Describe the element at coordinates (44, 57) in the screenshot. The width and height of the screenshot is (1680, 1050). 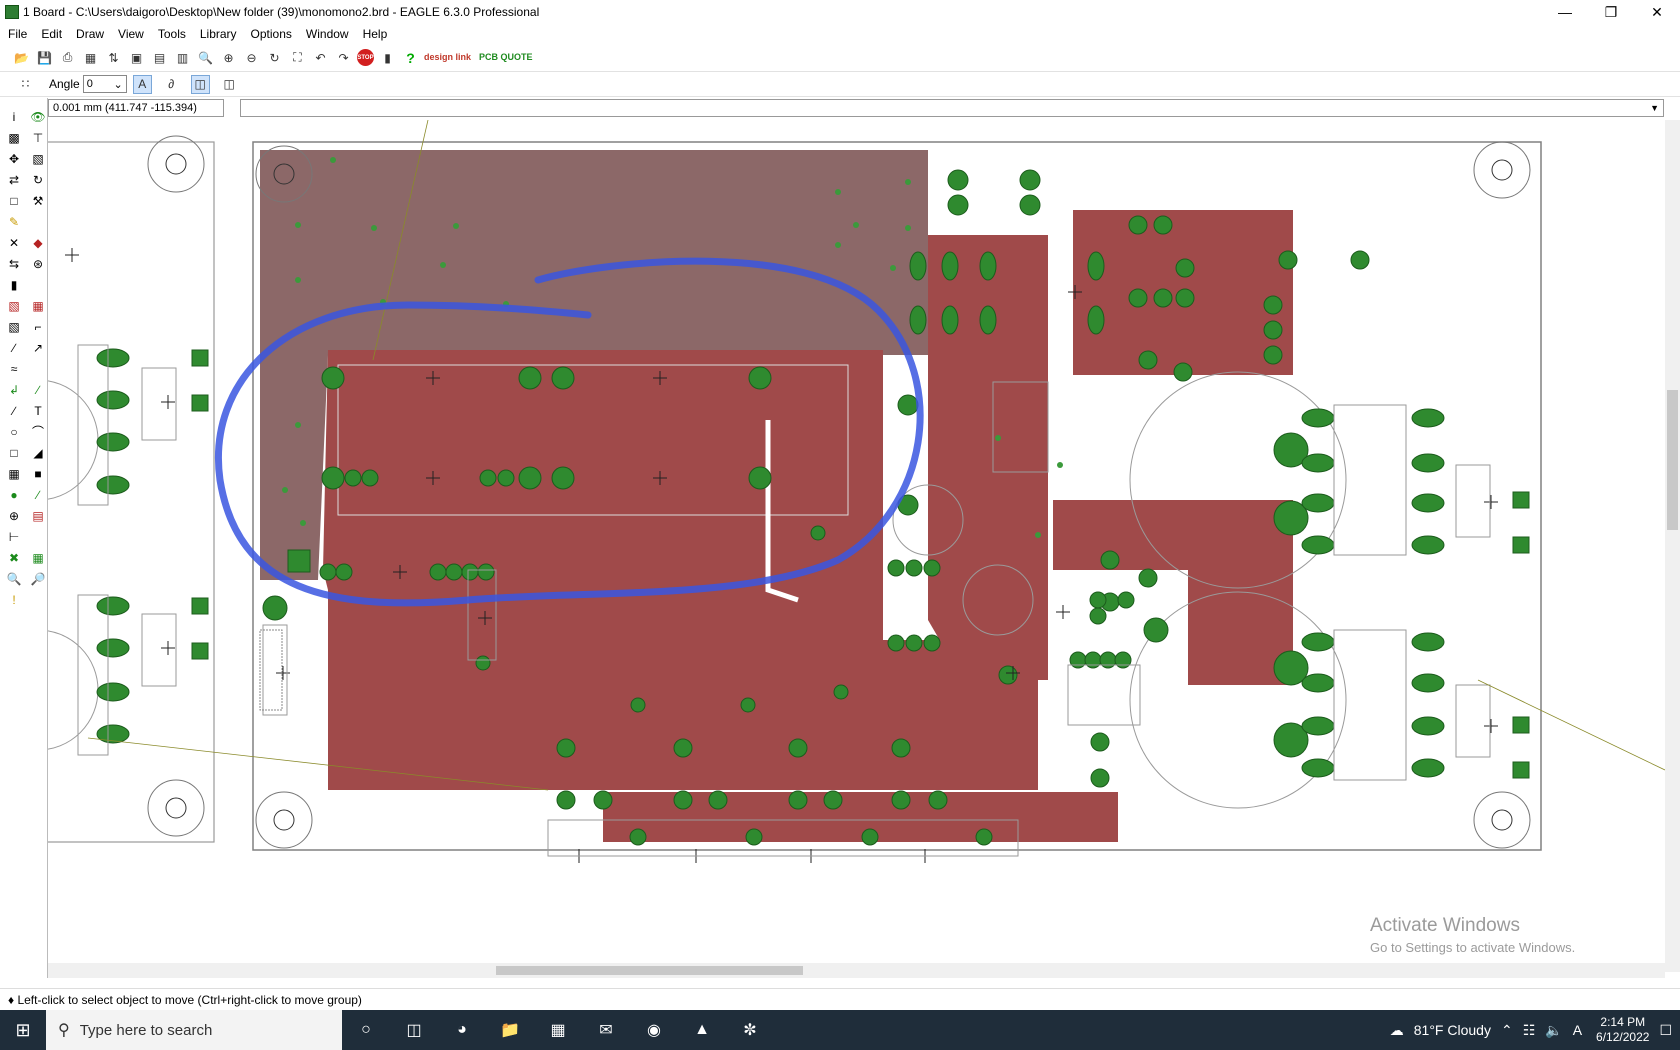
I see `save-icon: 💾` at that location.